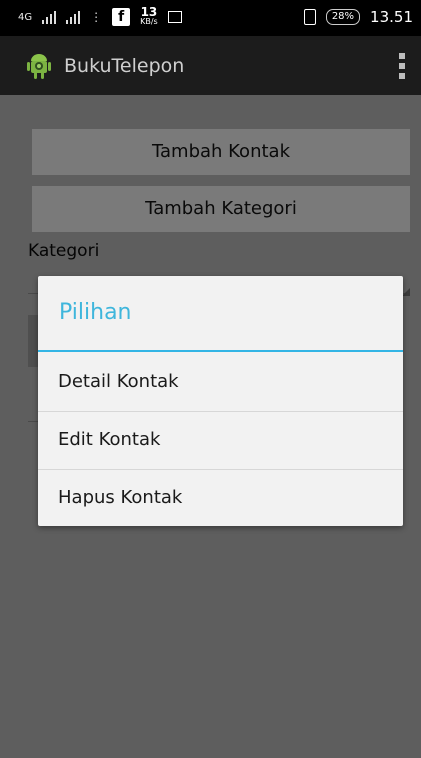  I want to click on add-category-button: Tambah Kategori, so click(221, 209).